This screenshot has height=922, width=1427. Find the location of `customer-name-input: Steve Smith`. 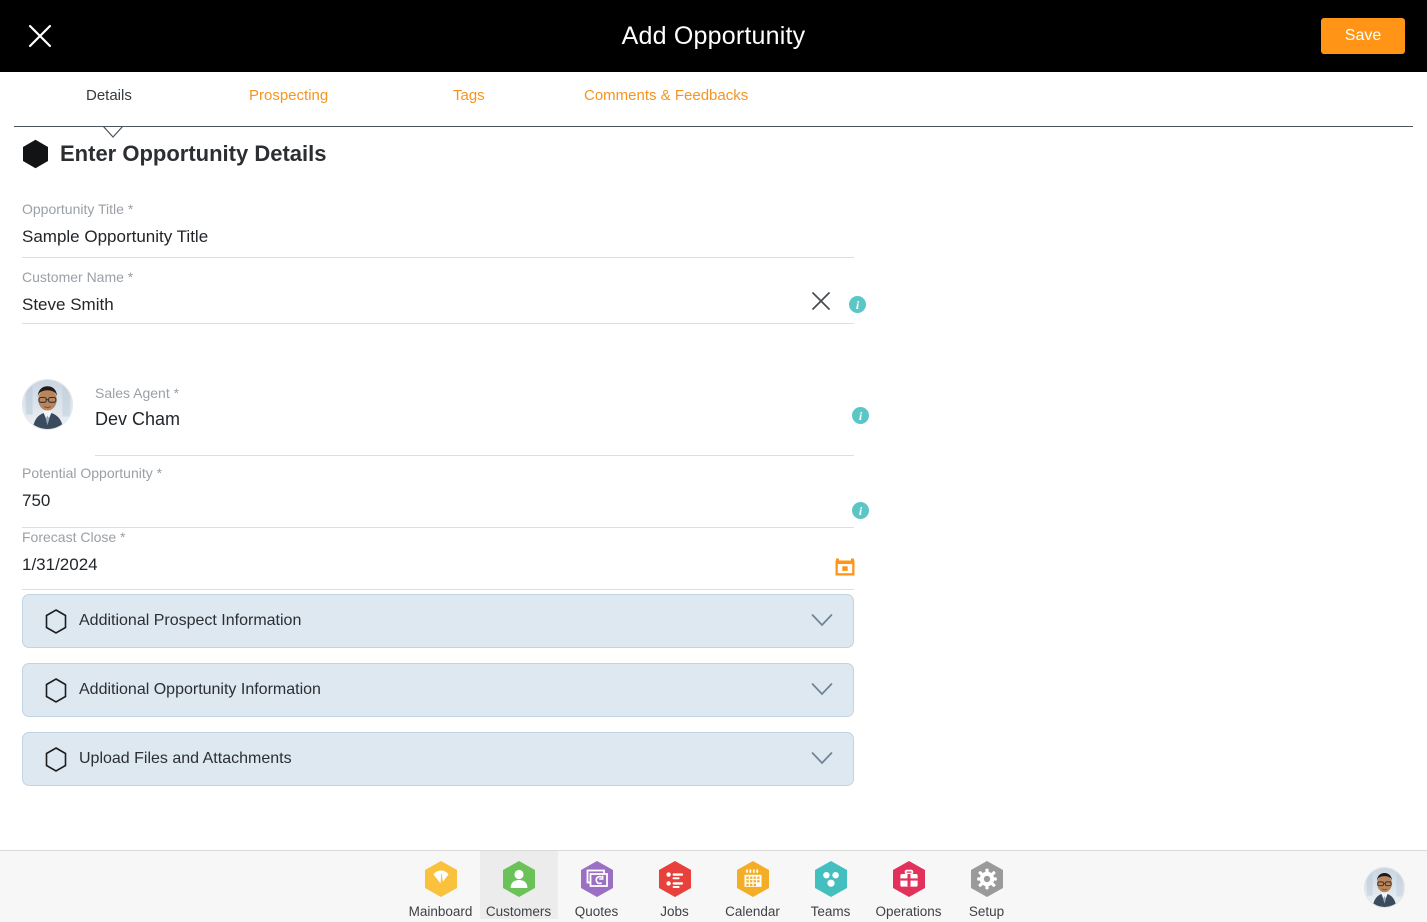

customer-name-input: Steve Smith is located at coordinates (438, 305).